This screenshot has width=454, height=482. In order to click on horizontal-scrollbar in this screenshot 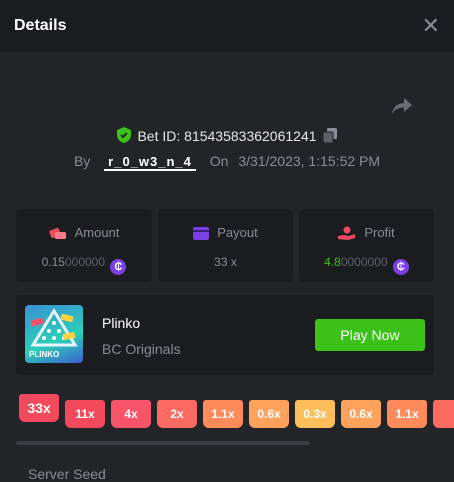, I will do `click(163, 443)`.